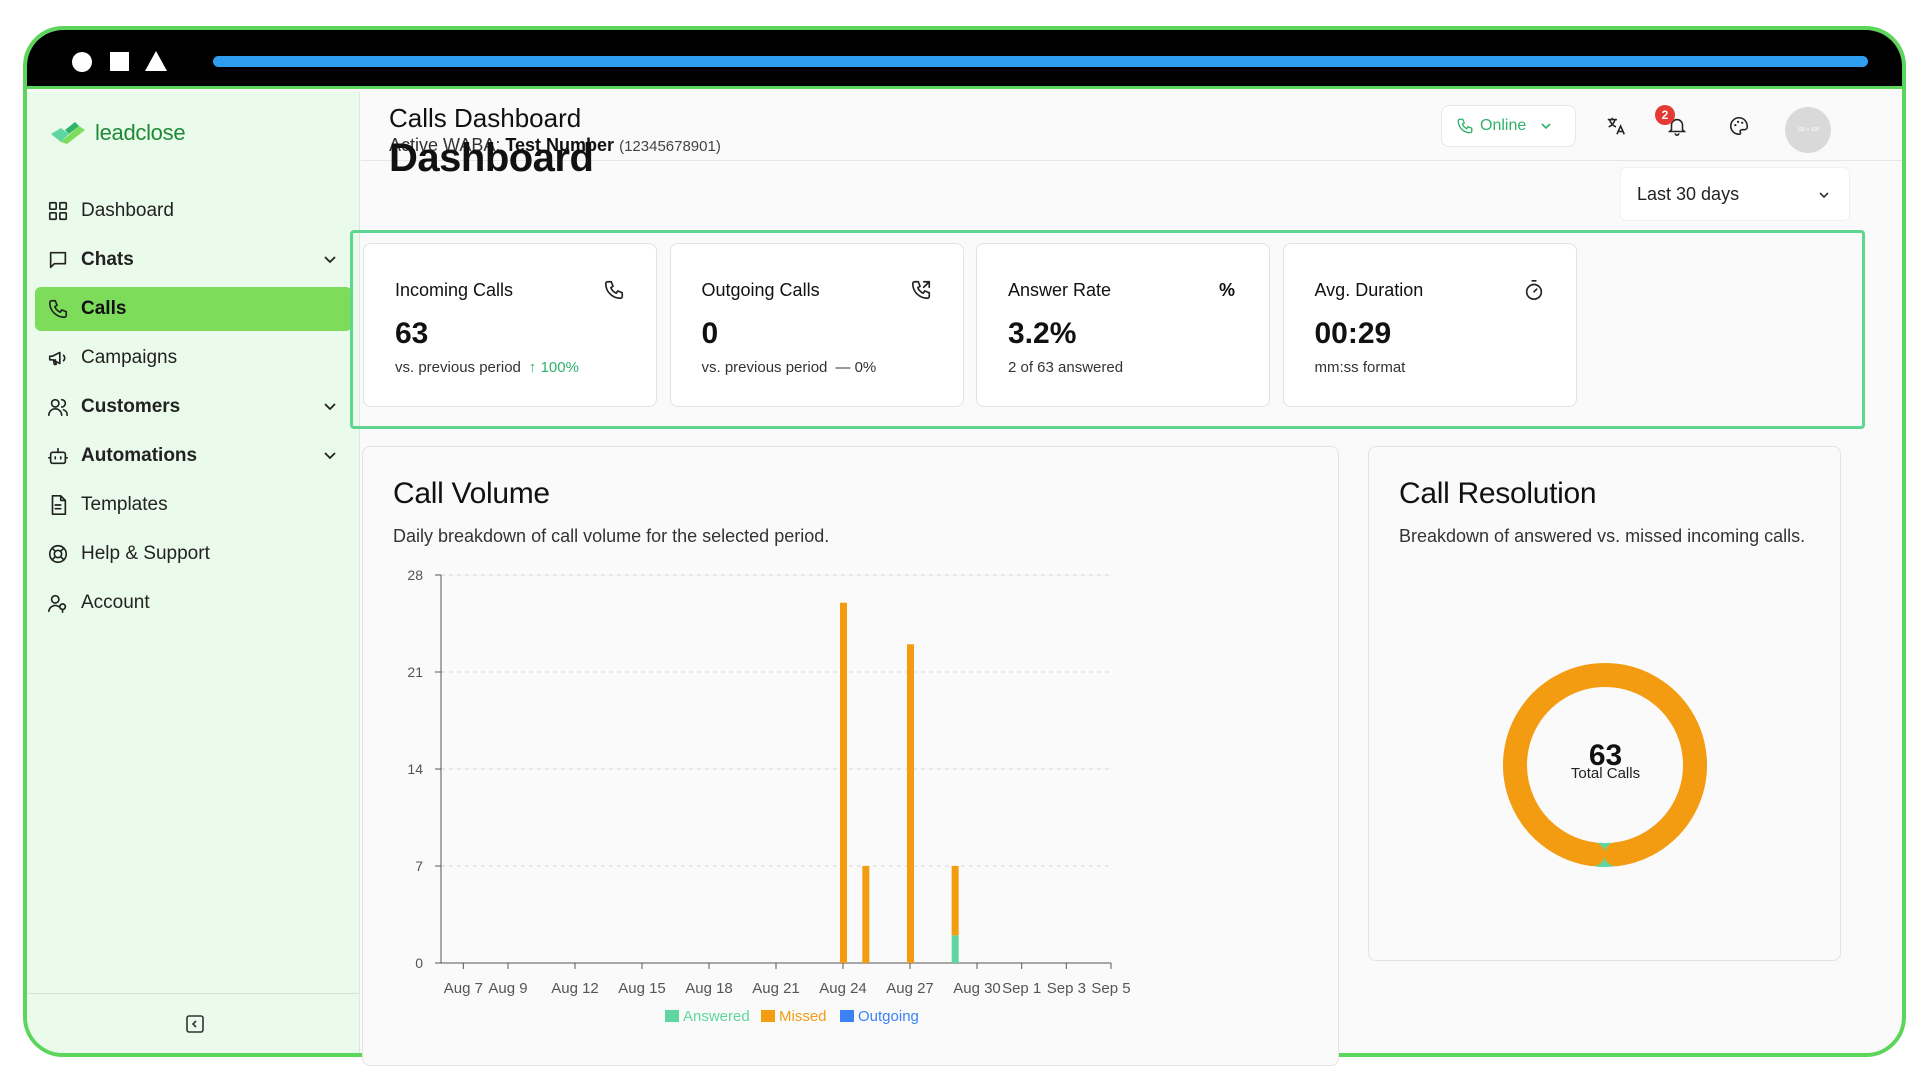  What do you see at coordinates (119, 61) in the screenshot?
I see `square-icon` at bounding box center [119, 61].